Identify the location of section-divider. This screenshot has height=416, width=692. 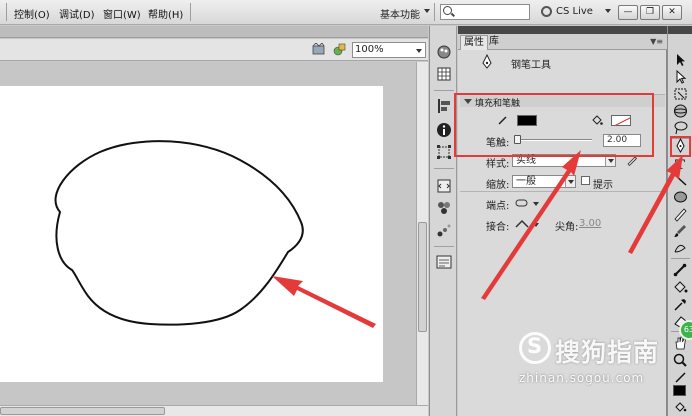
(562, 191).